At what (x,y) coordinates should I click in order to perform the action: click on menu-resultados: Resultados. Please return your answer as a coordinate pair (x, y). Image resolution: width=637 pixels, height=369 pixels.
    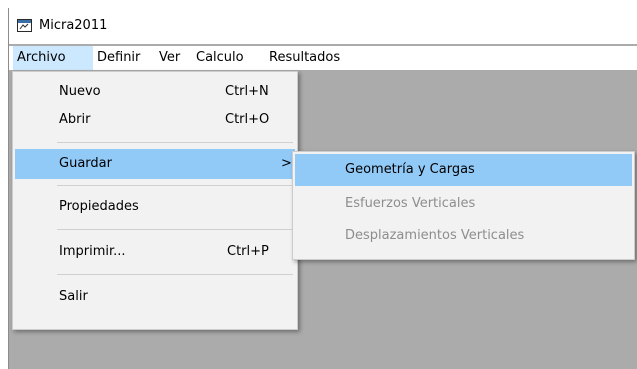
    Looking at the image, I should click on (304, 58).